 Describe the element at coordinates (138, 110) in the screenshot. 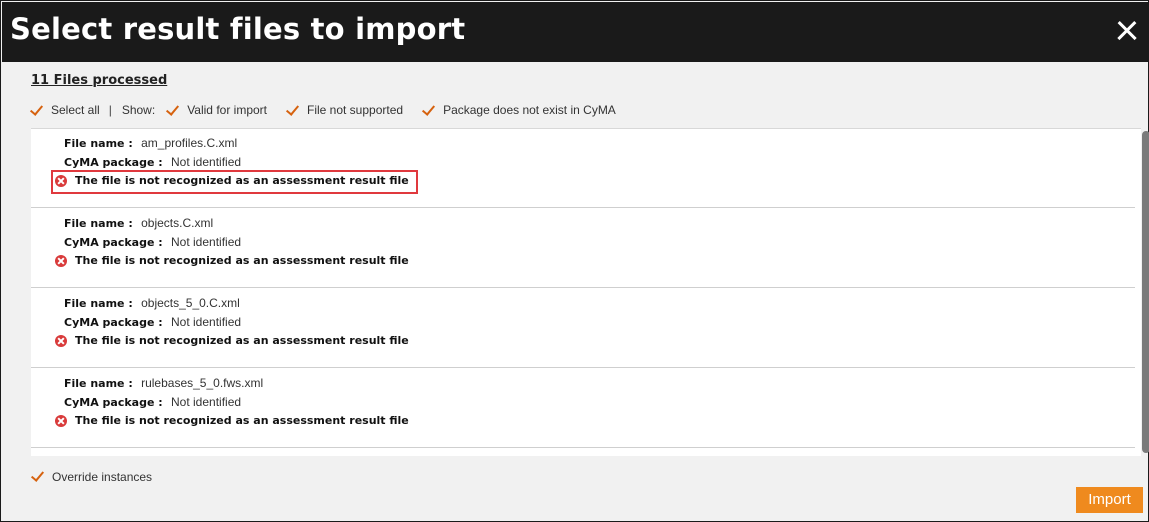

I see `show-label: Show:` at that location.